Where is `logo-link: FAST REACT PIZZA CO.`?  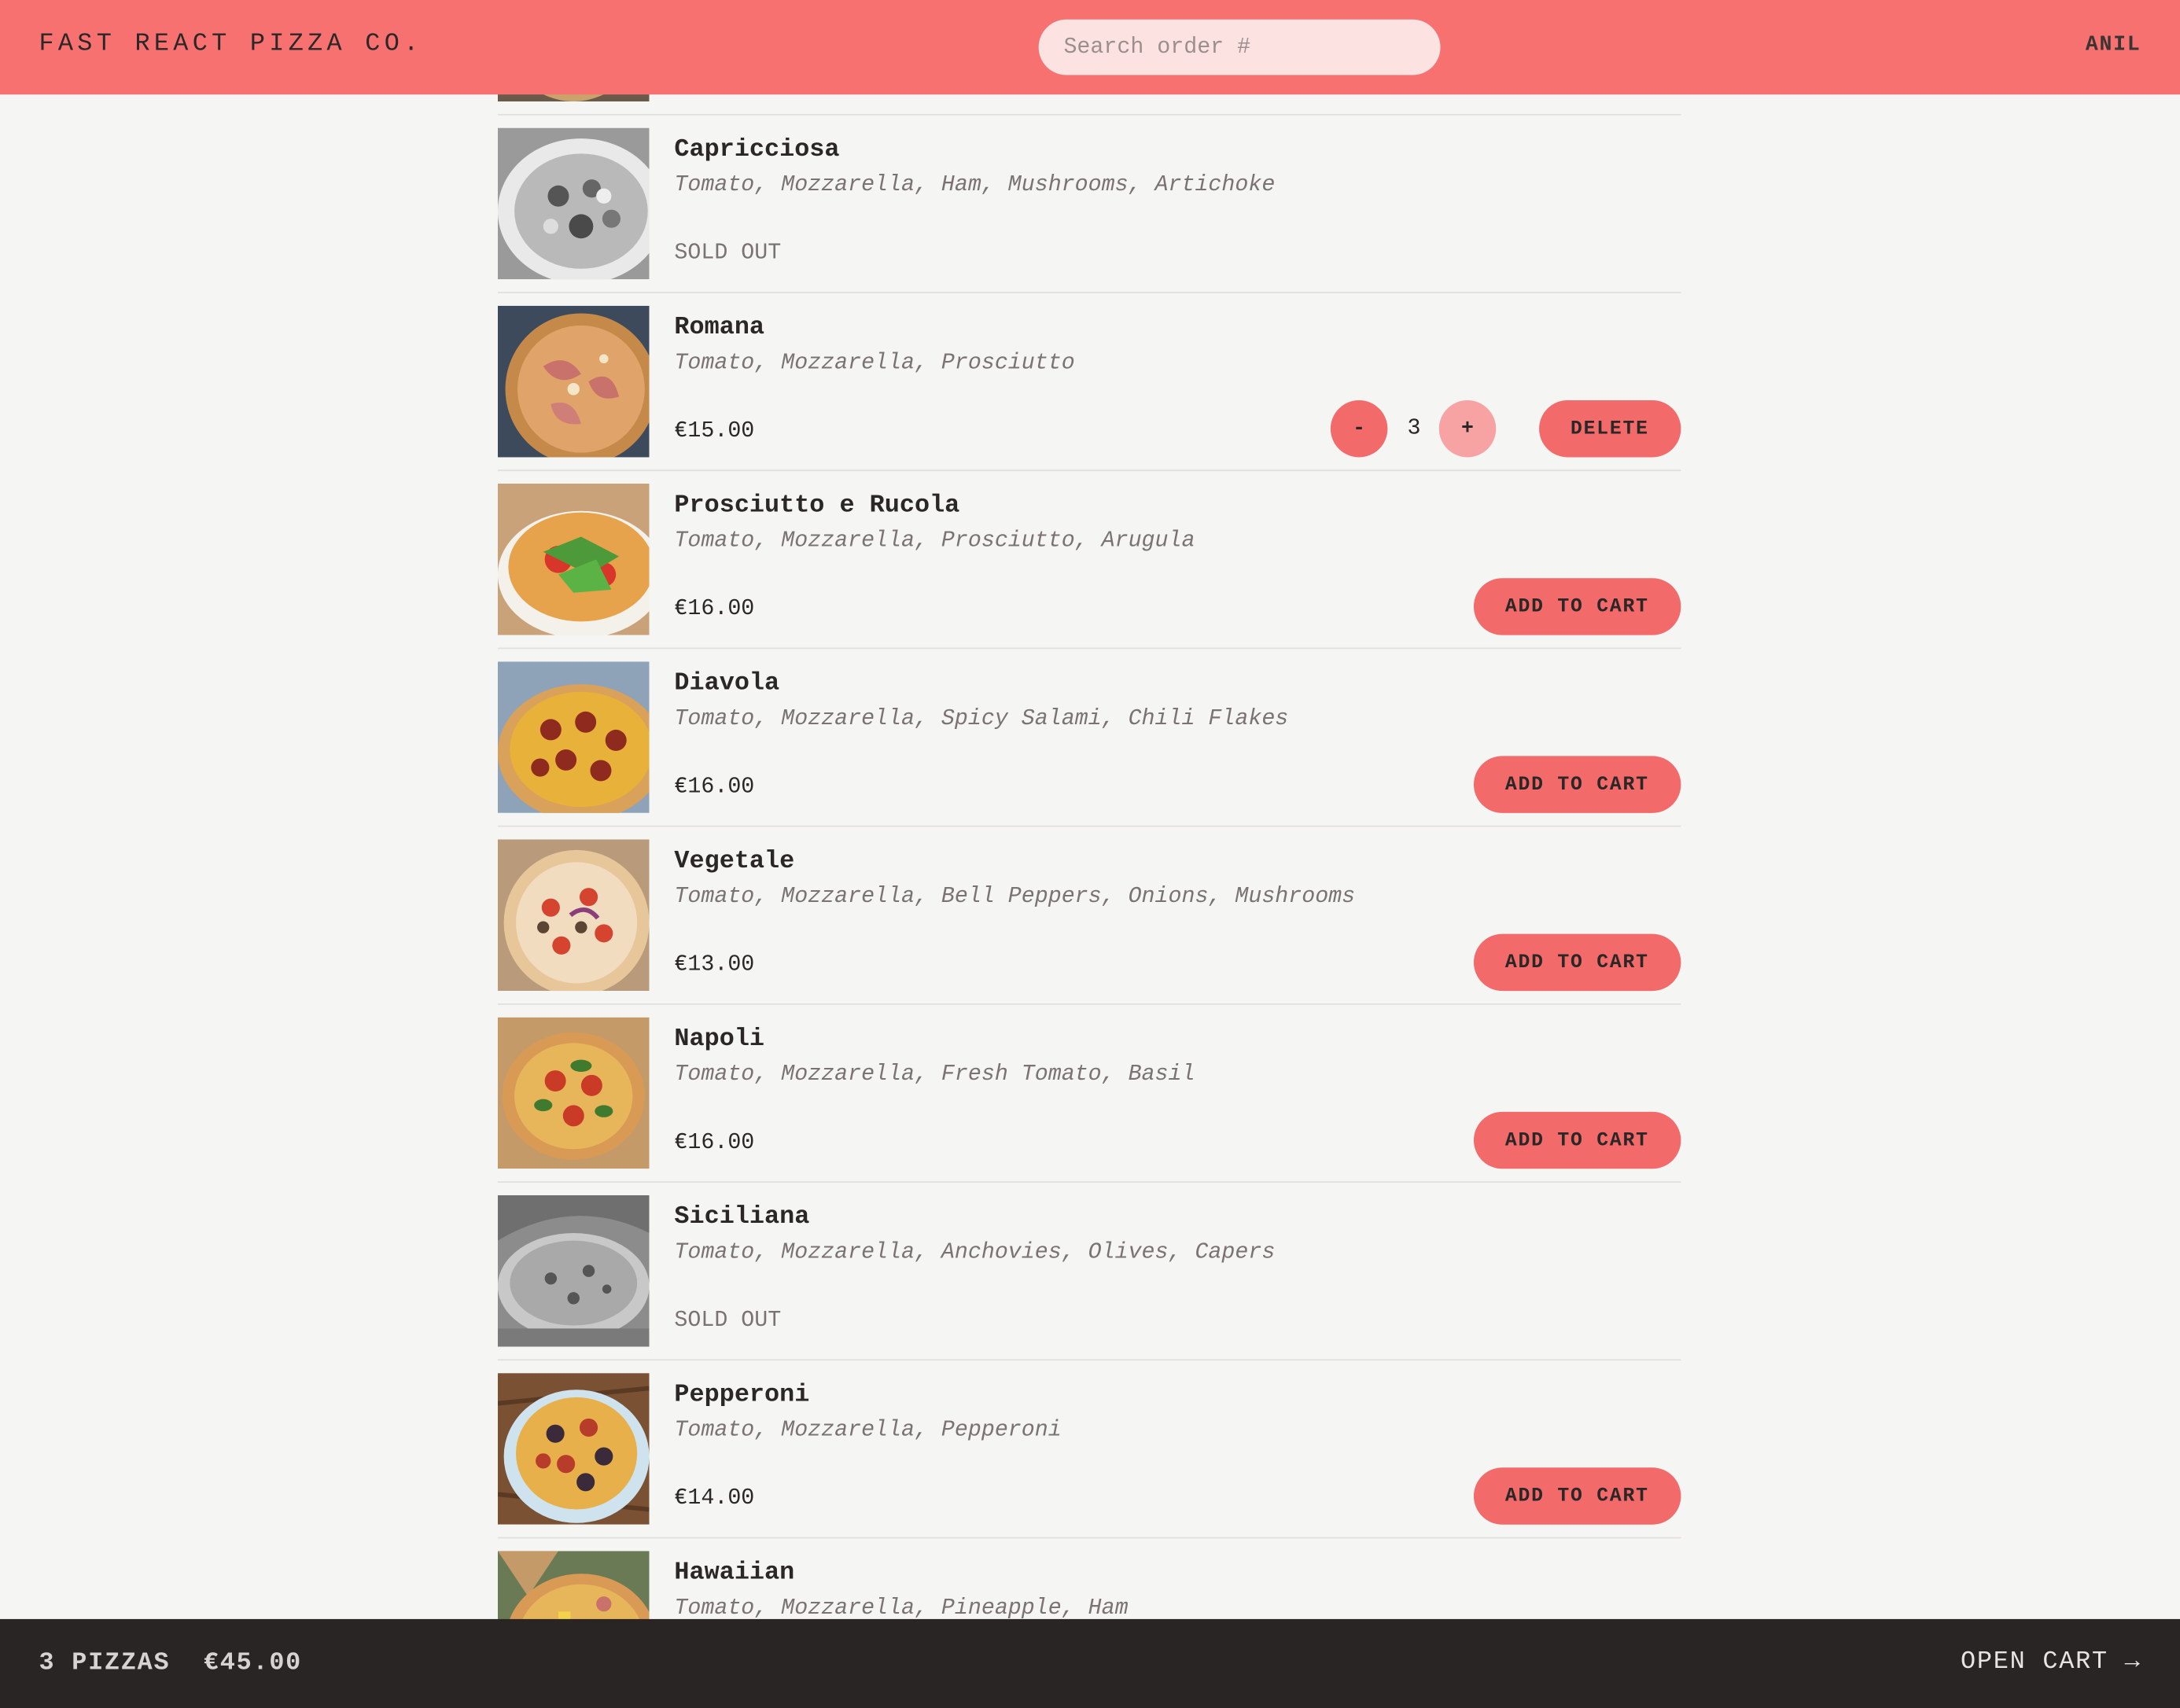 logo-link: FAST REACT PIZZA CO. is located at coordinates (231, 44).